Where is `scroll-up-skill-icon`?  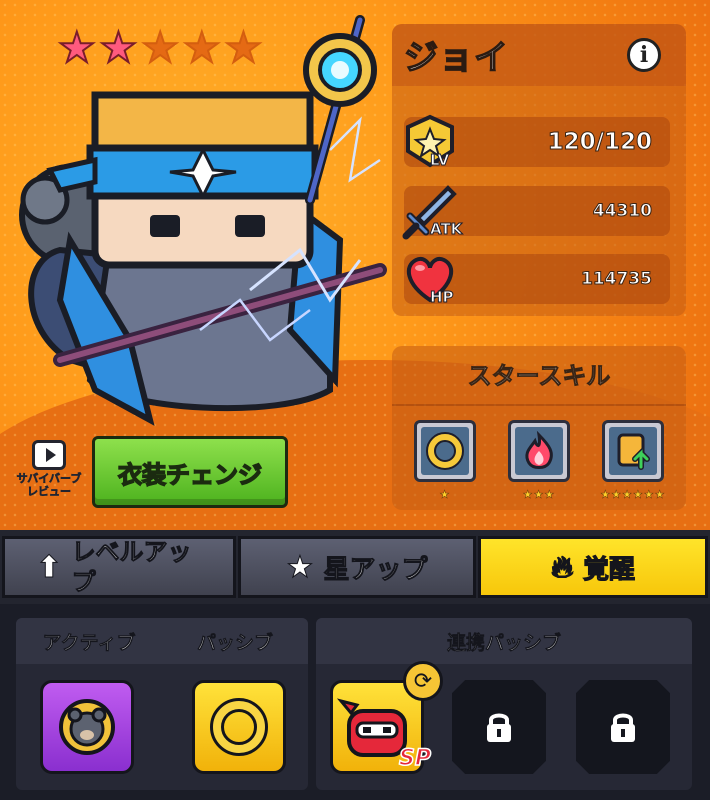 scroll-up-skill-icon is located at coordinates (633, 451).